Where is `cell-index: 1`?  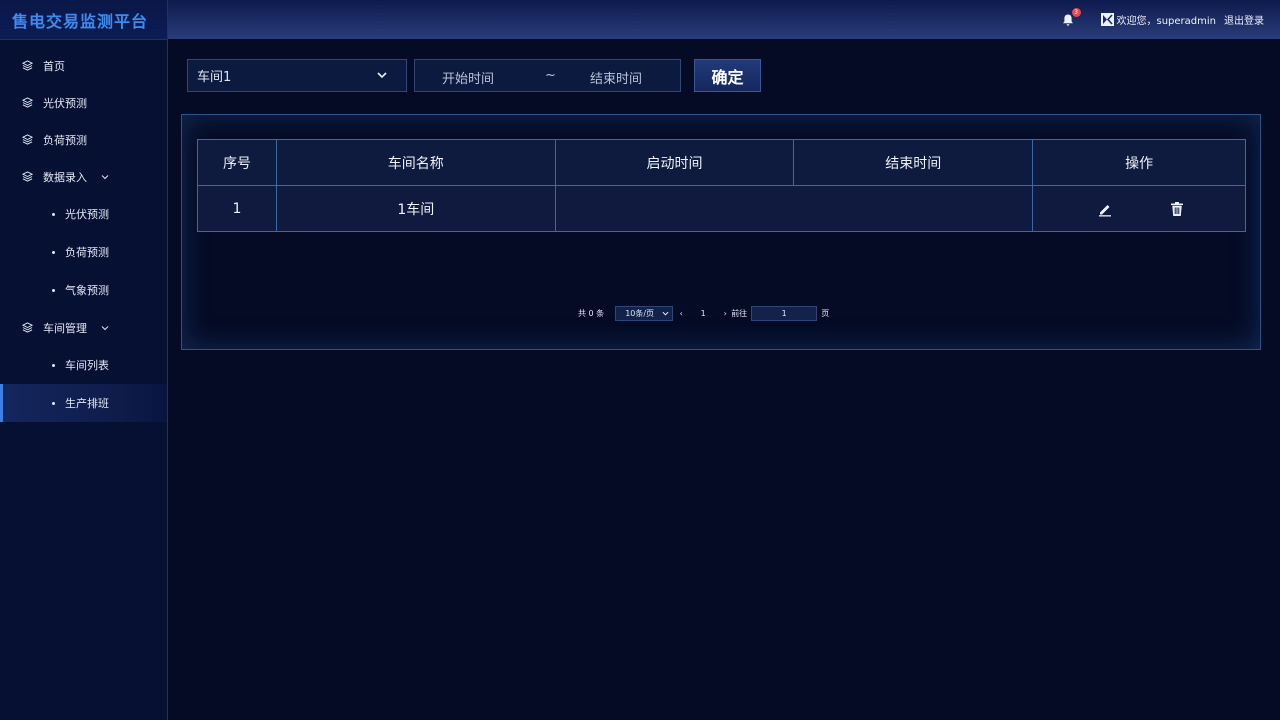 cell-index: 1 is located at coordinates (237, 208).